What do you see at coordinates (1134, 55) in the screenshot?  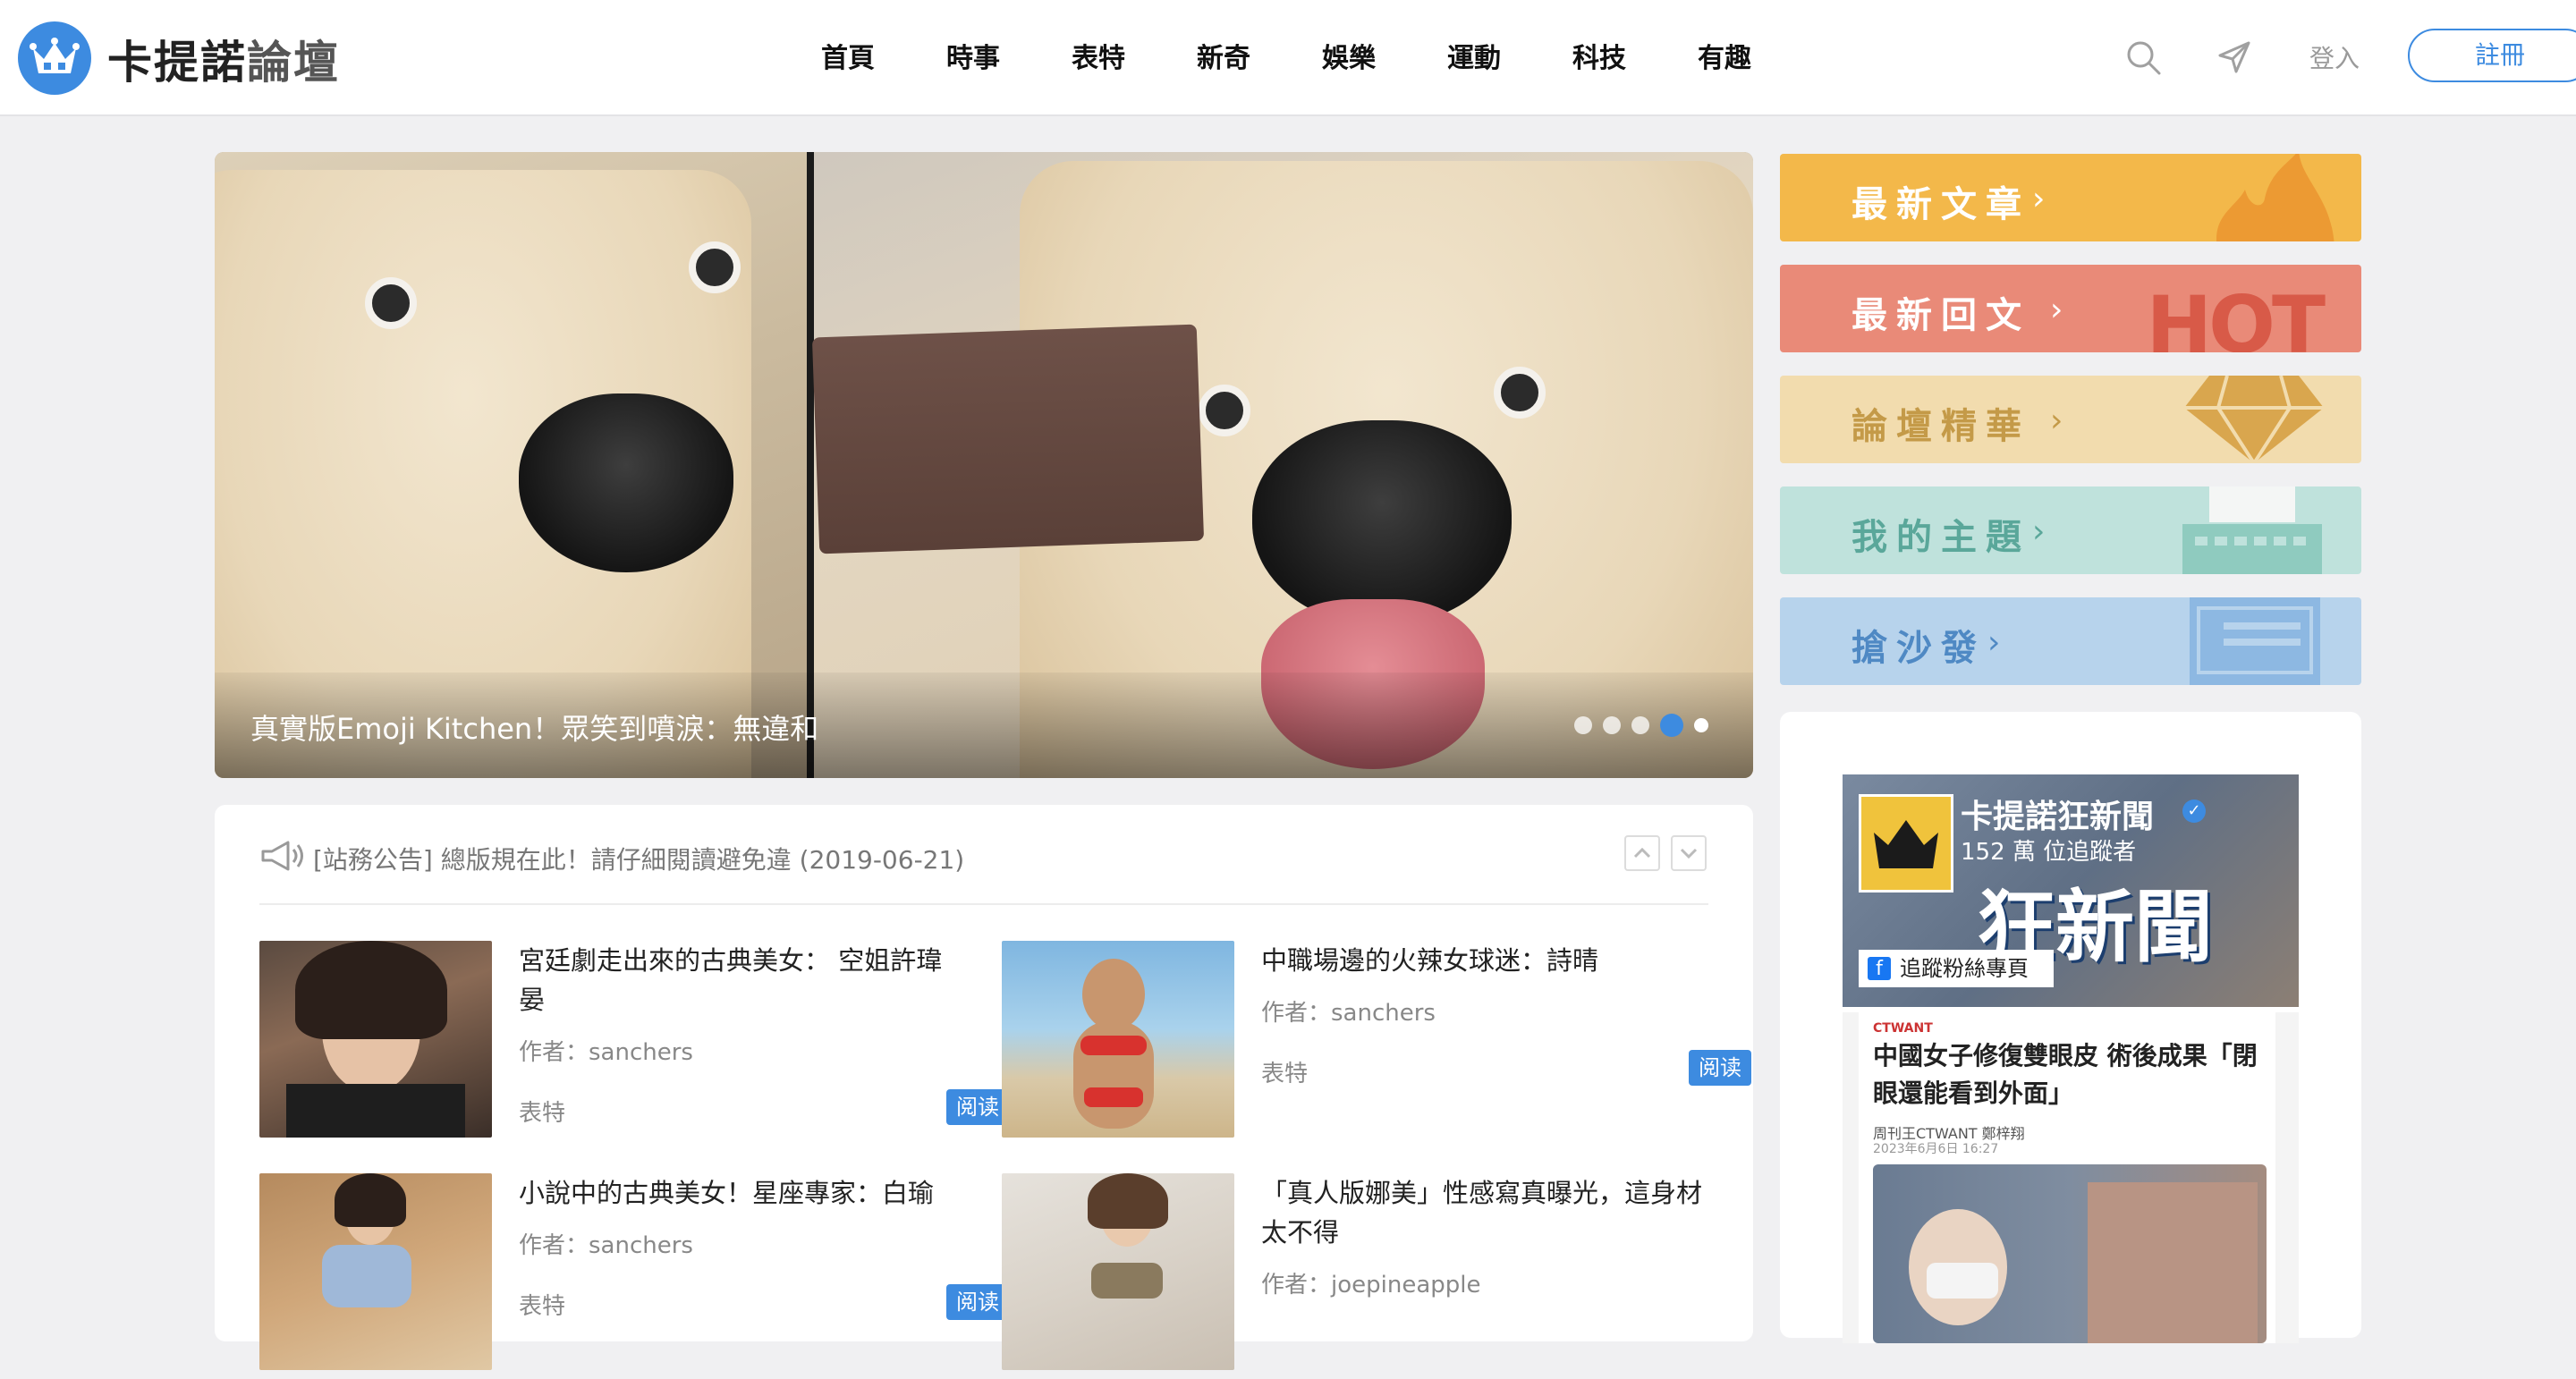 I see `nav-item-beauty: 表特` at bounding box center [1134, 55].